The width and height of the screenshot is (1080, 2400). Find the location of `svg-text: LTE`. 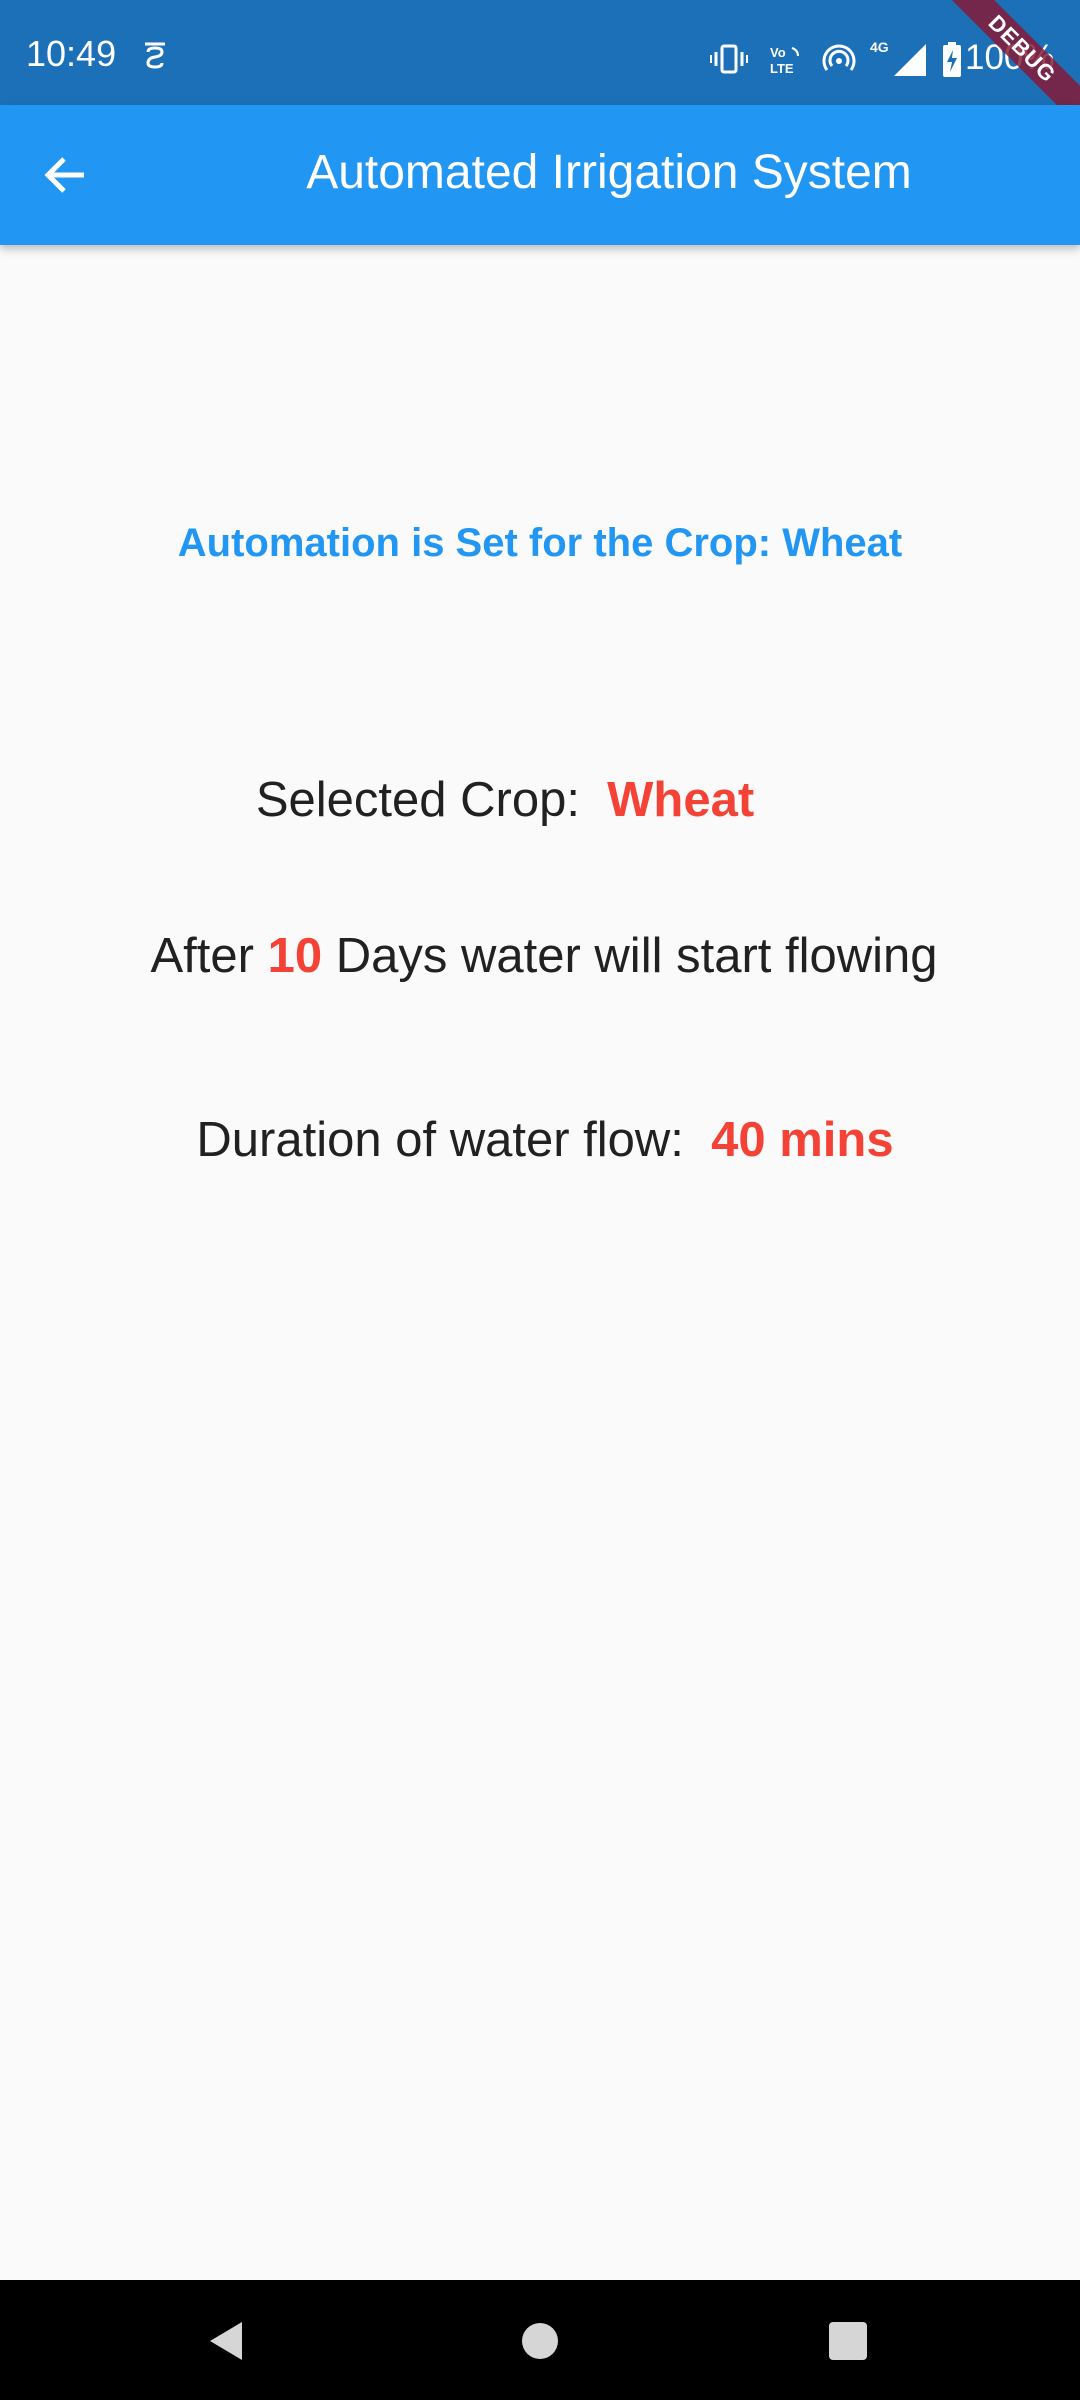

svg-text: LTE is located at coordinates (782, 68).